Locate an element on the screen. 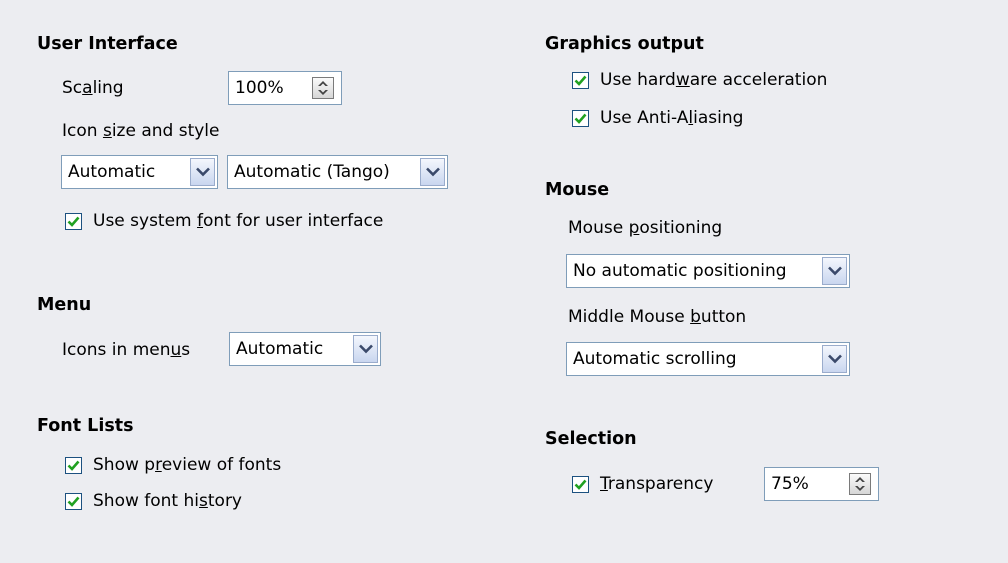 The width and height of the screenshot is (1008, 563). user-interface-heading: User Interface is located at coordinates (107, 44).